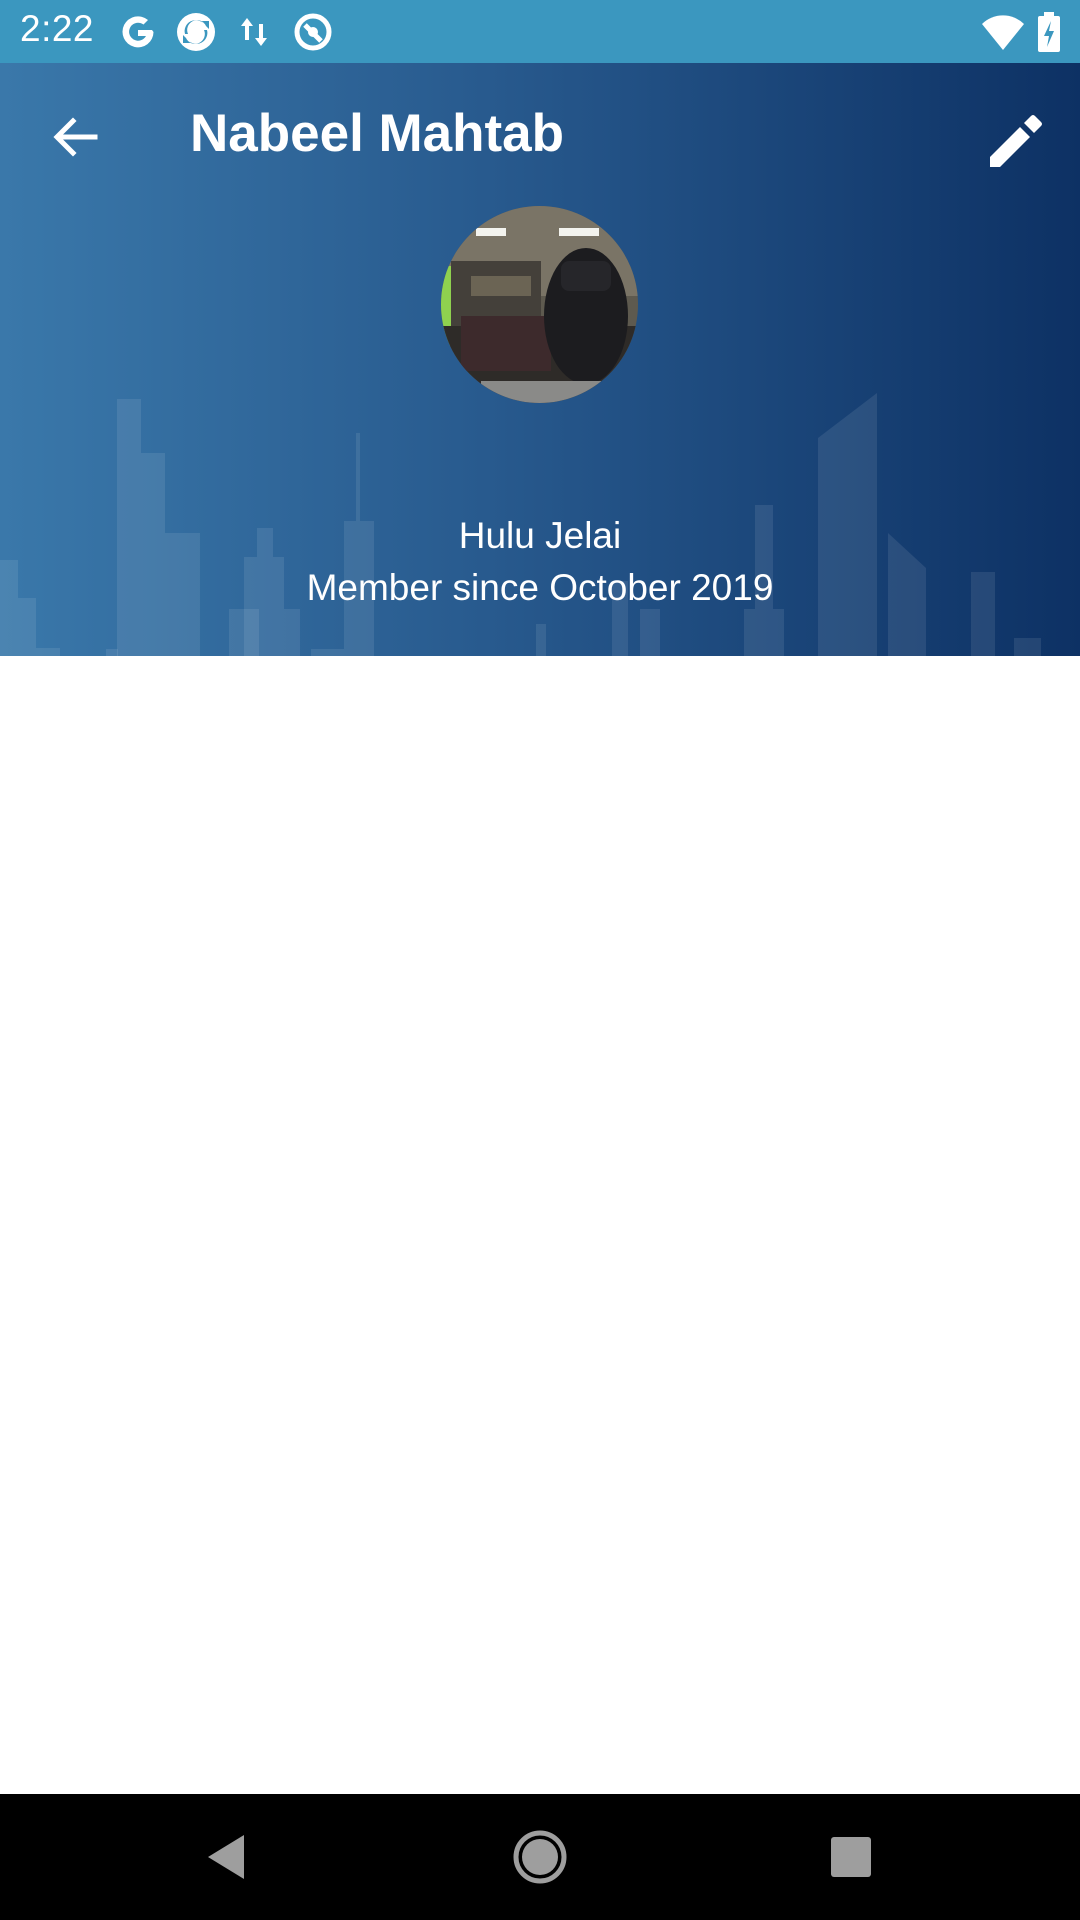 The height and width of the screenshot is (1920, 1080). What do you see at coordinates (851, 1857) in the screenshot?
I see `recents-square-icon` at bounding box center [851, 1857].